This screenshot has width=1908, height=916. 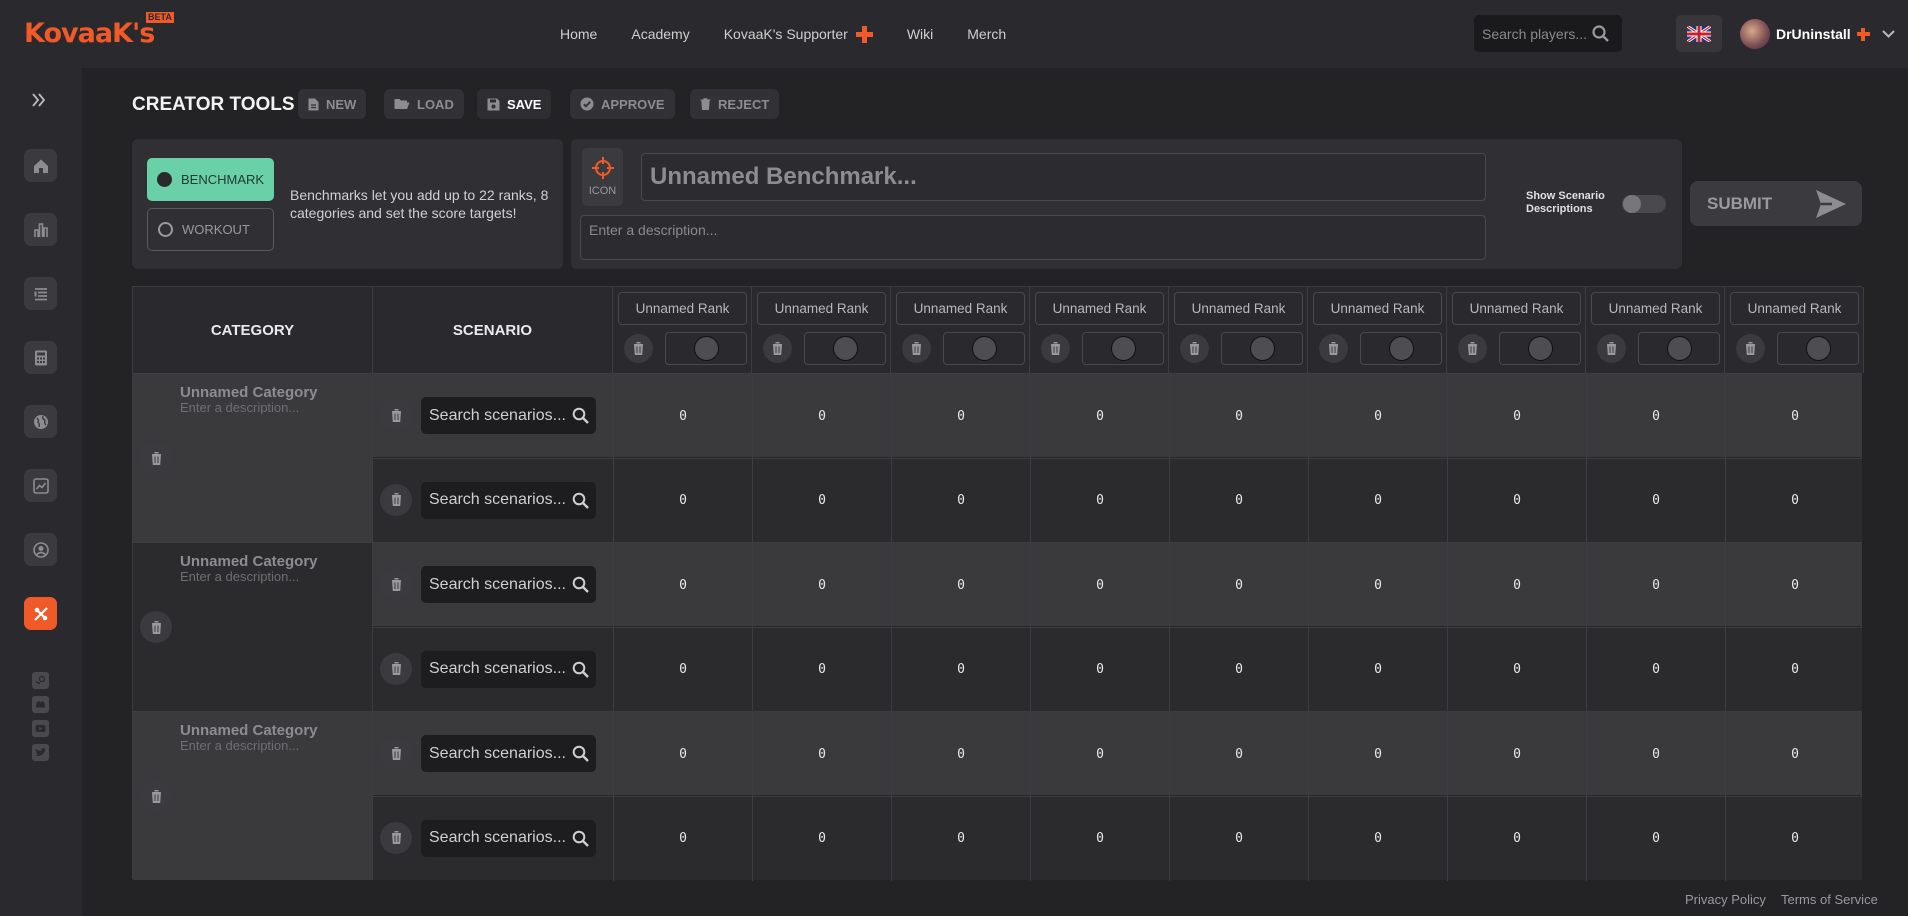 I want to click on player-search, so click(x=1548, y=33).